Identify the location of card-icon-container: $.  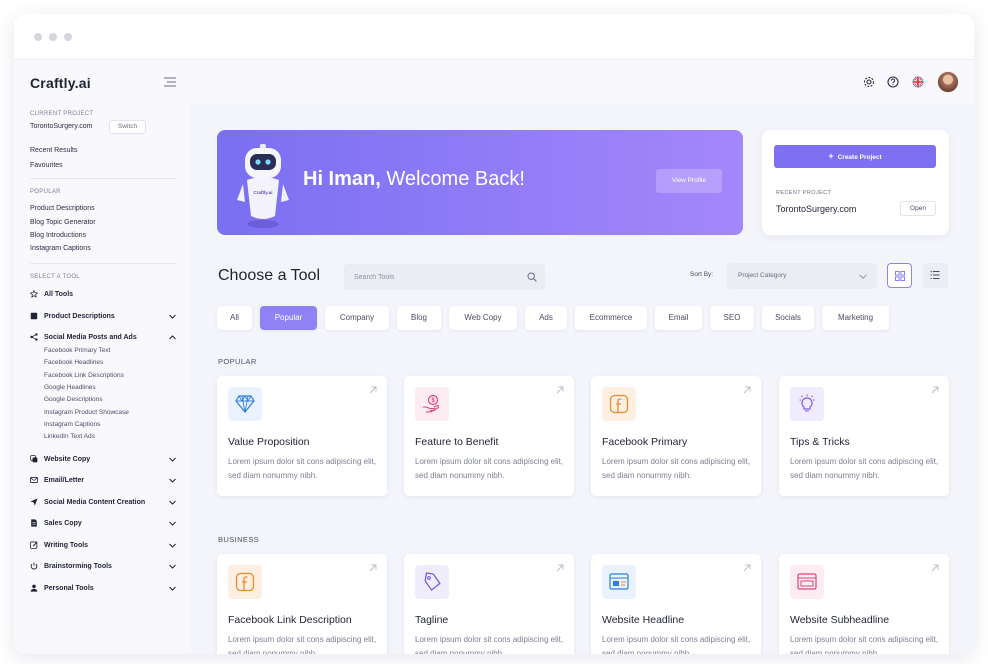
(432, 404).